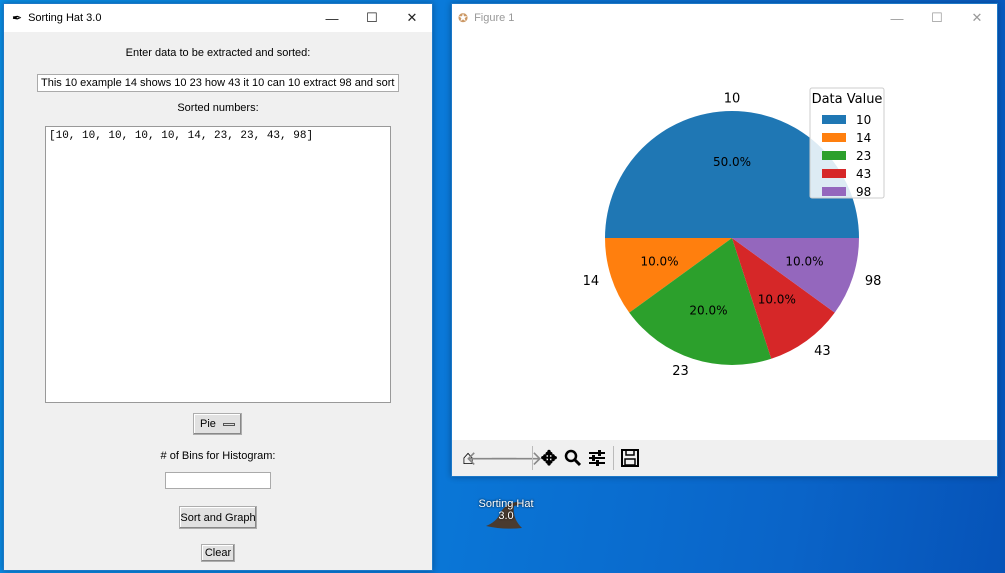  Describe the element at coordinates (680, 371) in the screenshot. I see `slice-label: 23` at that location.